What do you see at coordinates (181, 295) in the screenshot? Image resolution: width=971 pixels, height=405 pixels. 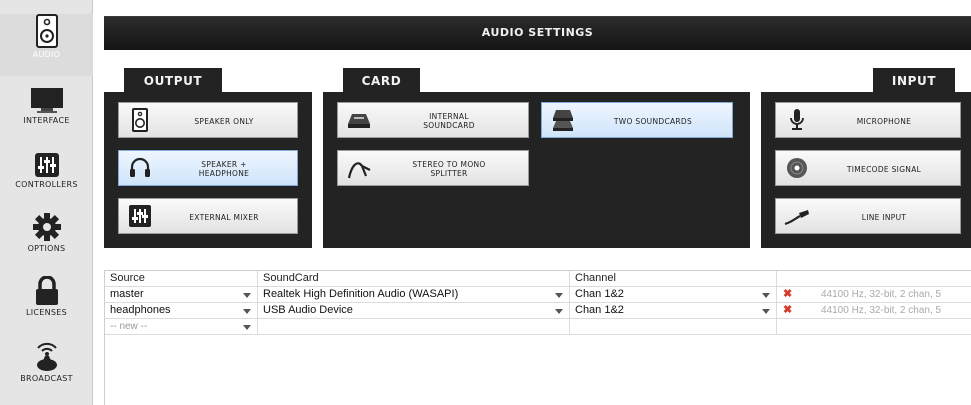 I see `source-select: master` at bounding box center [181, 295].